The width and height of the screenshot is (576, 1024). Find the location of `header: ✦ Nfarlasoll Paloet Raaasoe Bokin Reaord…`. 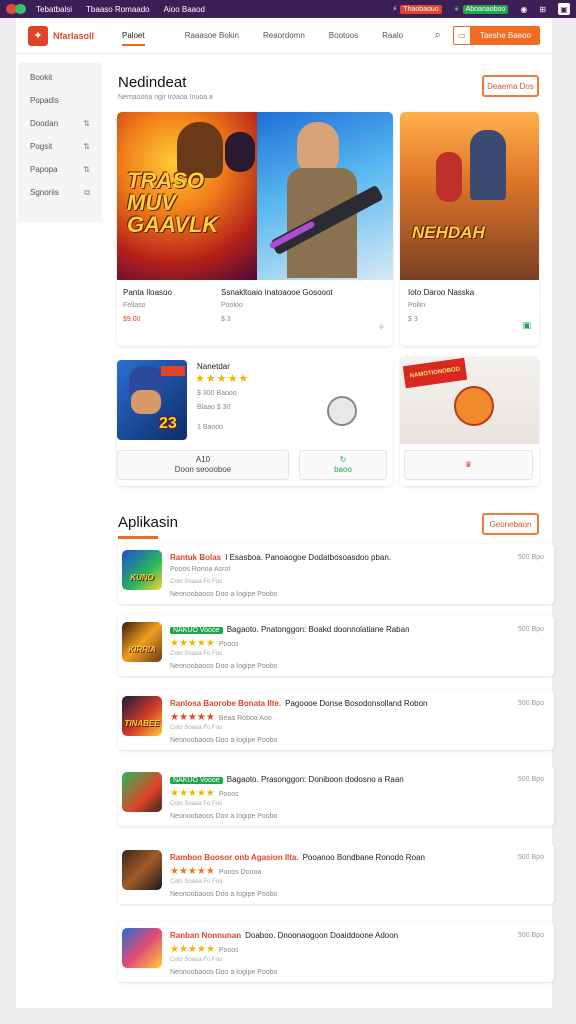

header: ✦ Nfarlasoll Paloet Raaasoe Bokin Reaord… is located at coordinates (284, 36).